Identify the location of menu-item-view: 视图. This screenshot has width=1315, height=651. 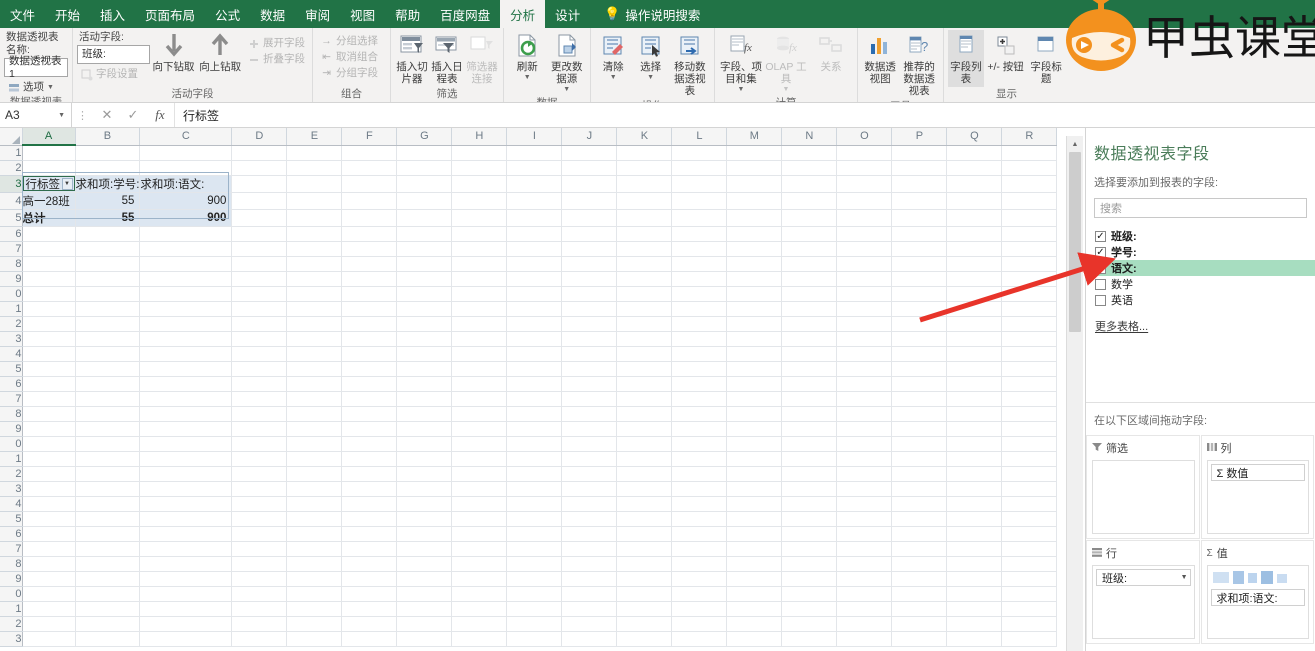
(362, 14).